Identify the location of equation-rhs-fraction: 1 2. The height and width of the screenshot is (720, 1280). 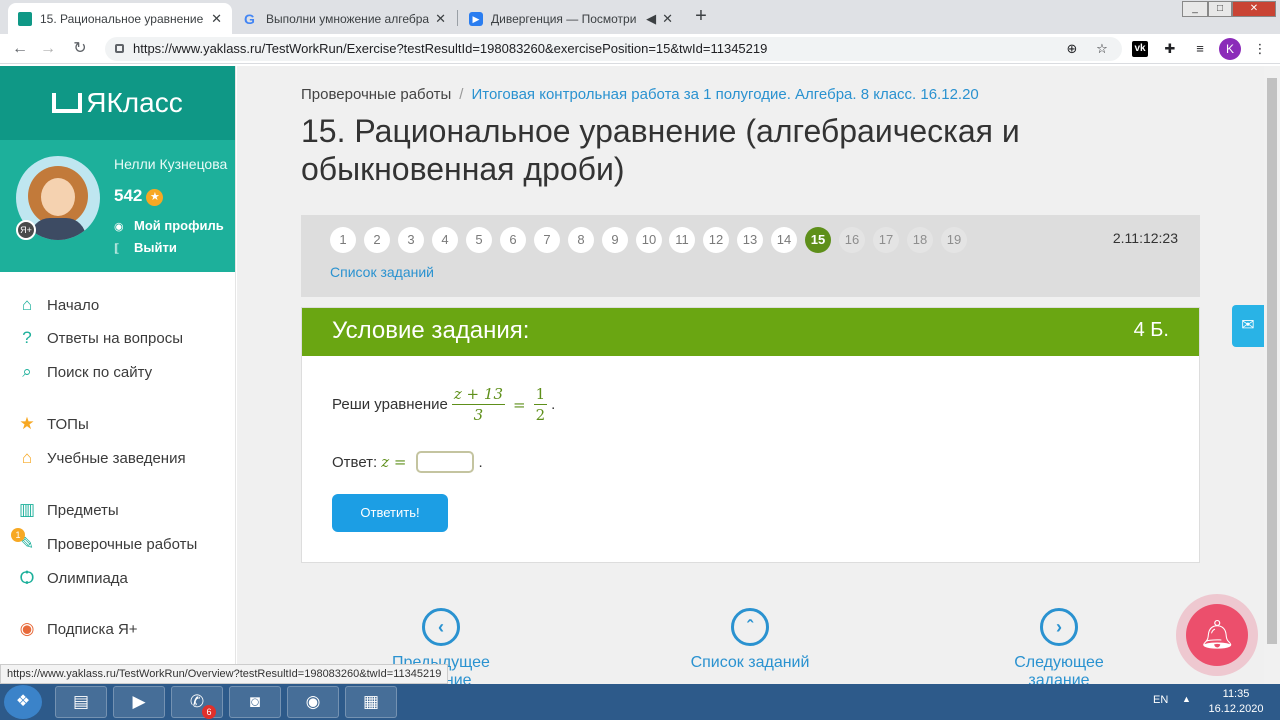
(540, 404).